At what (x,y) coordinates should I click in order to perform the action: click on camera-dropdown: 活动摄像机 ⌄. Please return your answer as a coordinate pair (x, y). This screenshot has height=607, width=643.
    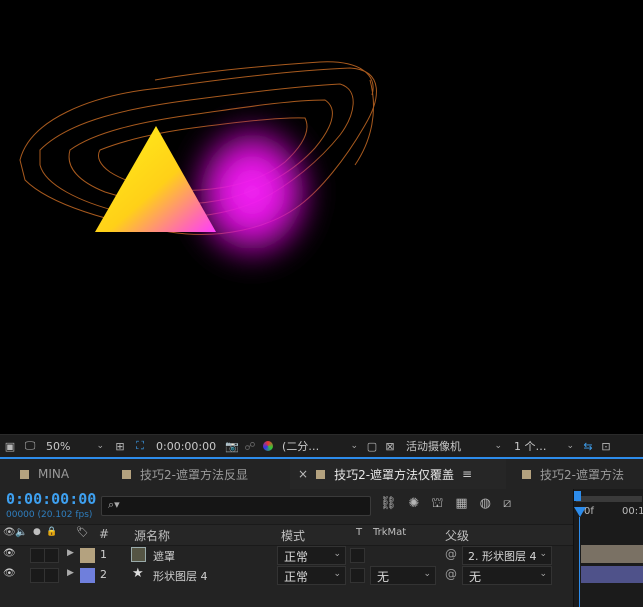
    Looking at the image, I should click on (454, 446).